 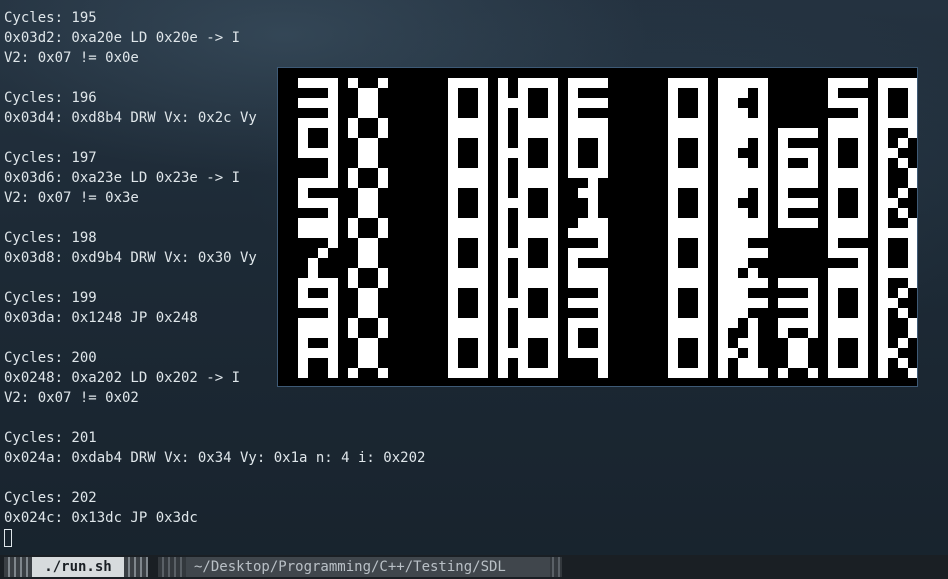 What do you see at coordinates (50, 498) in the screenshot?
I see `terminal-line: Cycles: 202` at bounding box center [50, 498].